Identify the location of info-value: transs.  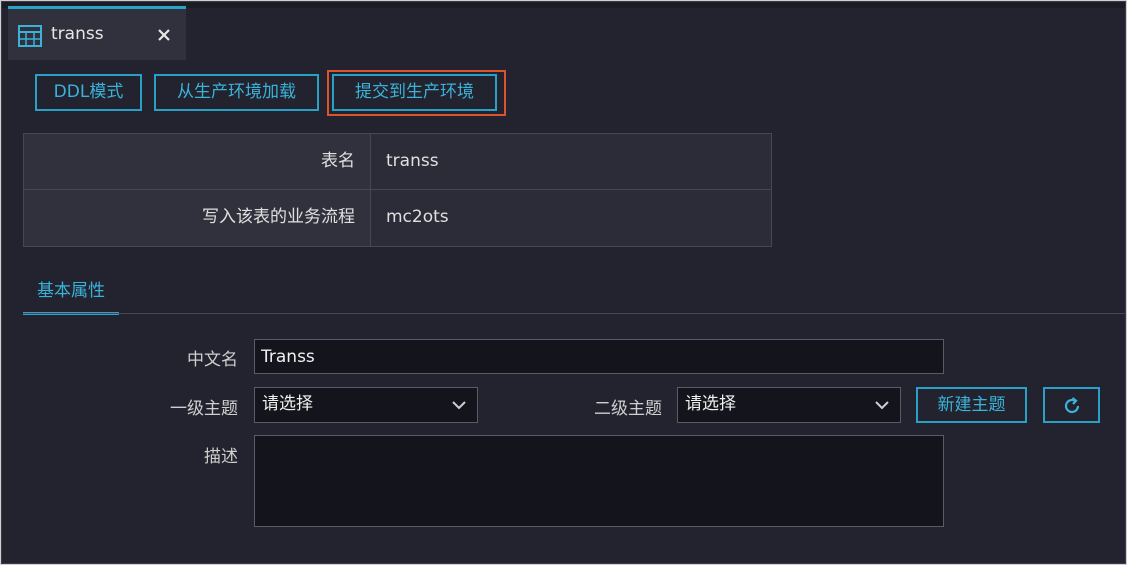
(571, 161).